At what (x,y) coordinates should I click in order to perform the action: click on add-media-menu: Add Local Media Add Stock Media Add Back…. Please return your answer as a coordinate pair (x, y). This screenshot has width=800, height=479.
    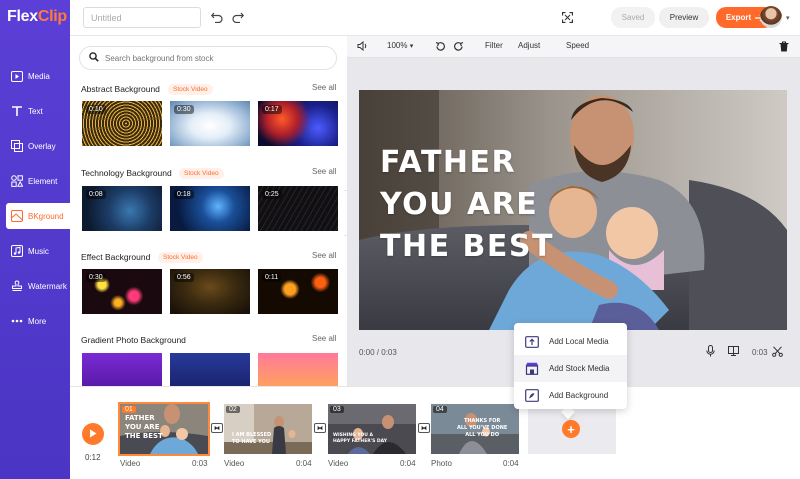
    Looking at the image, I should click on (570, 366).